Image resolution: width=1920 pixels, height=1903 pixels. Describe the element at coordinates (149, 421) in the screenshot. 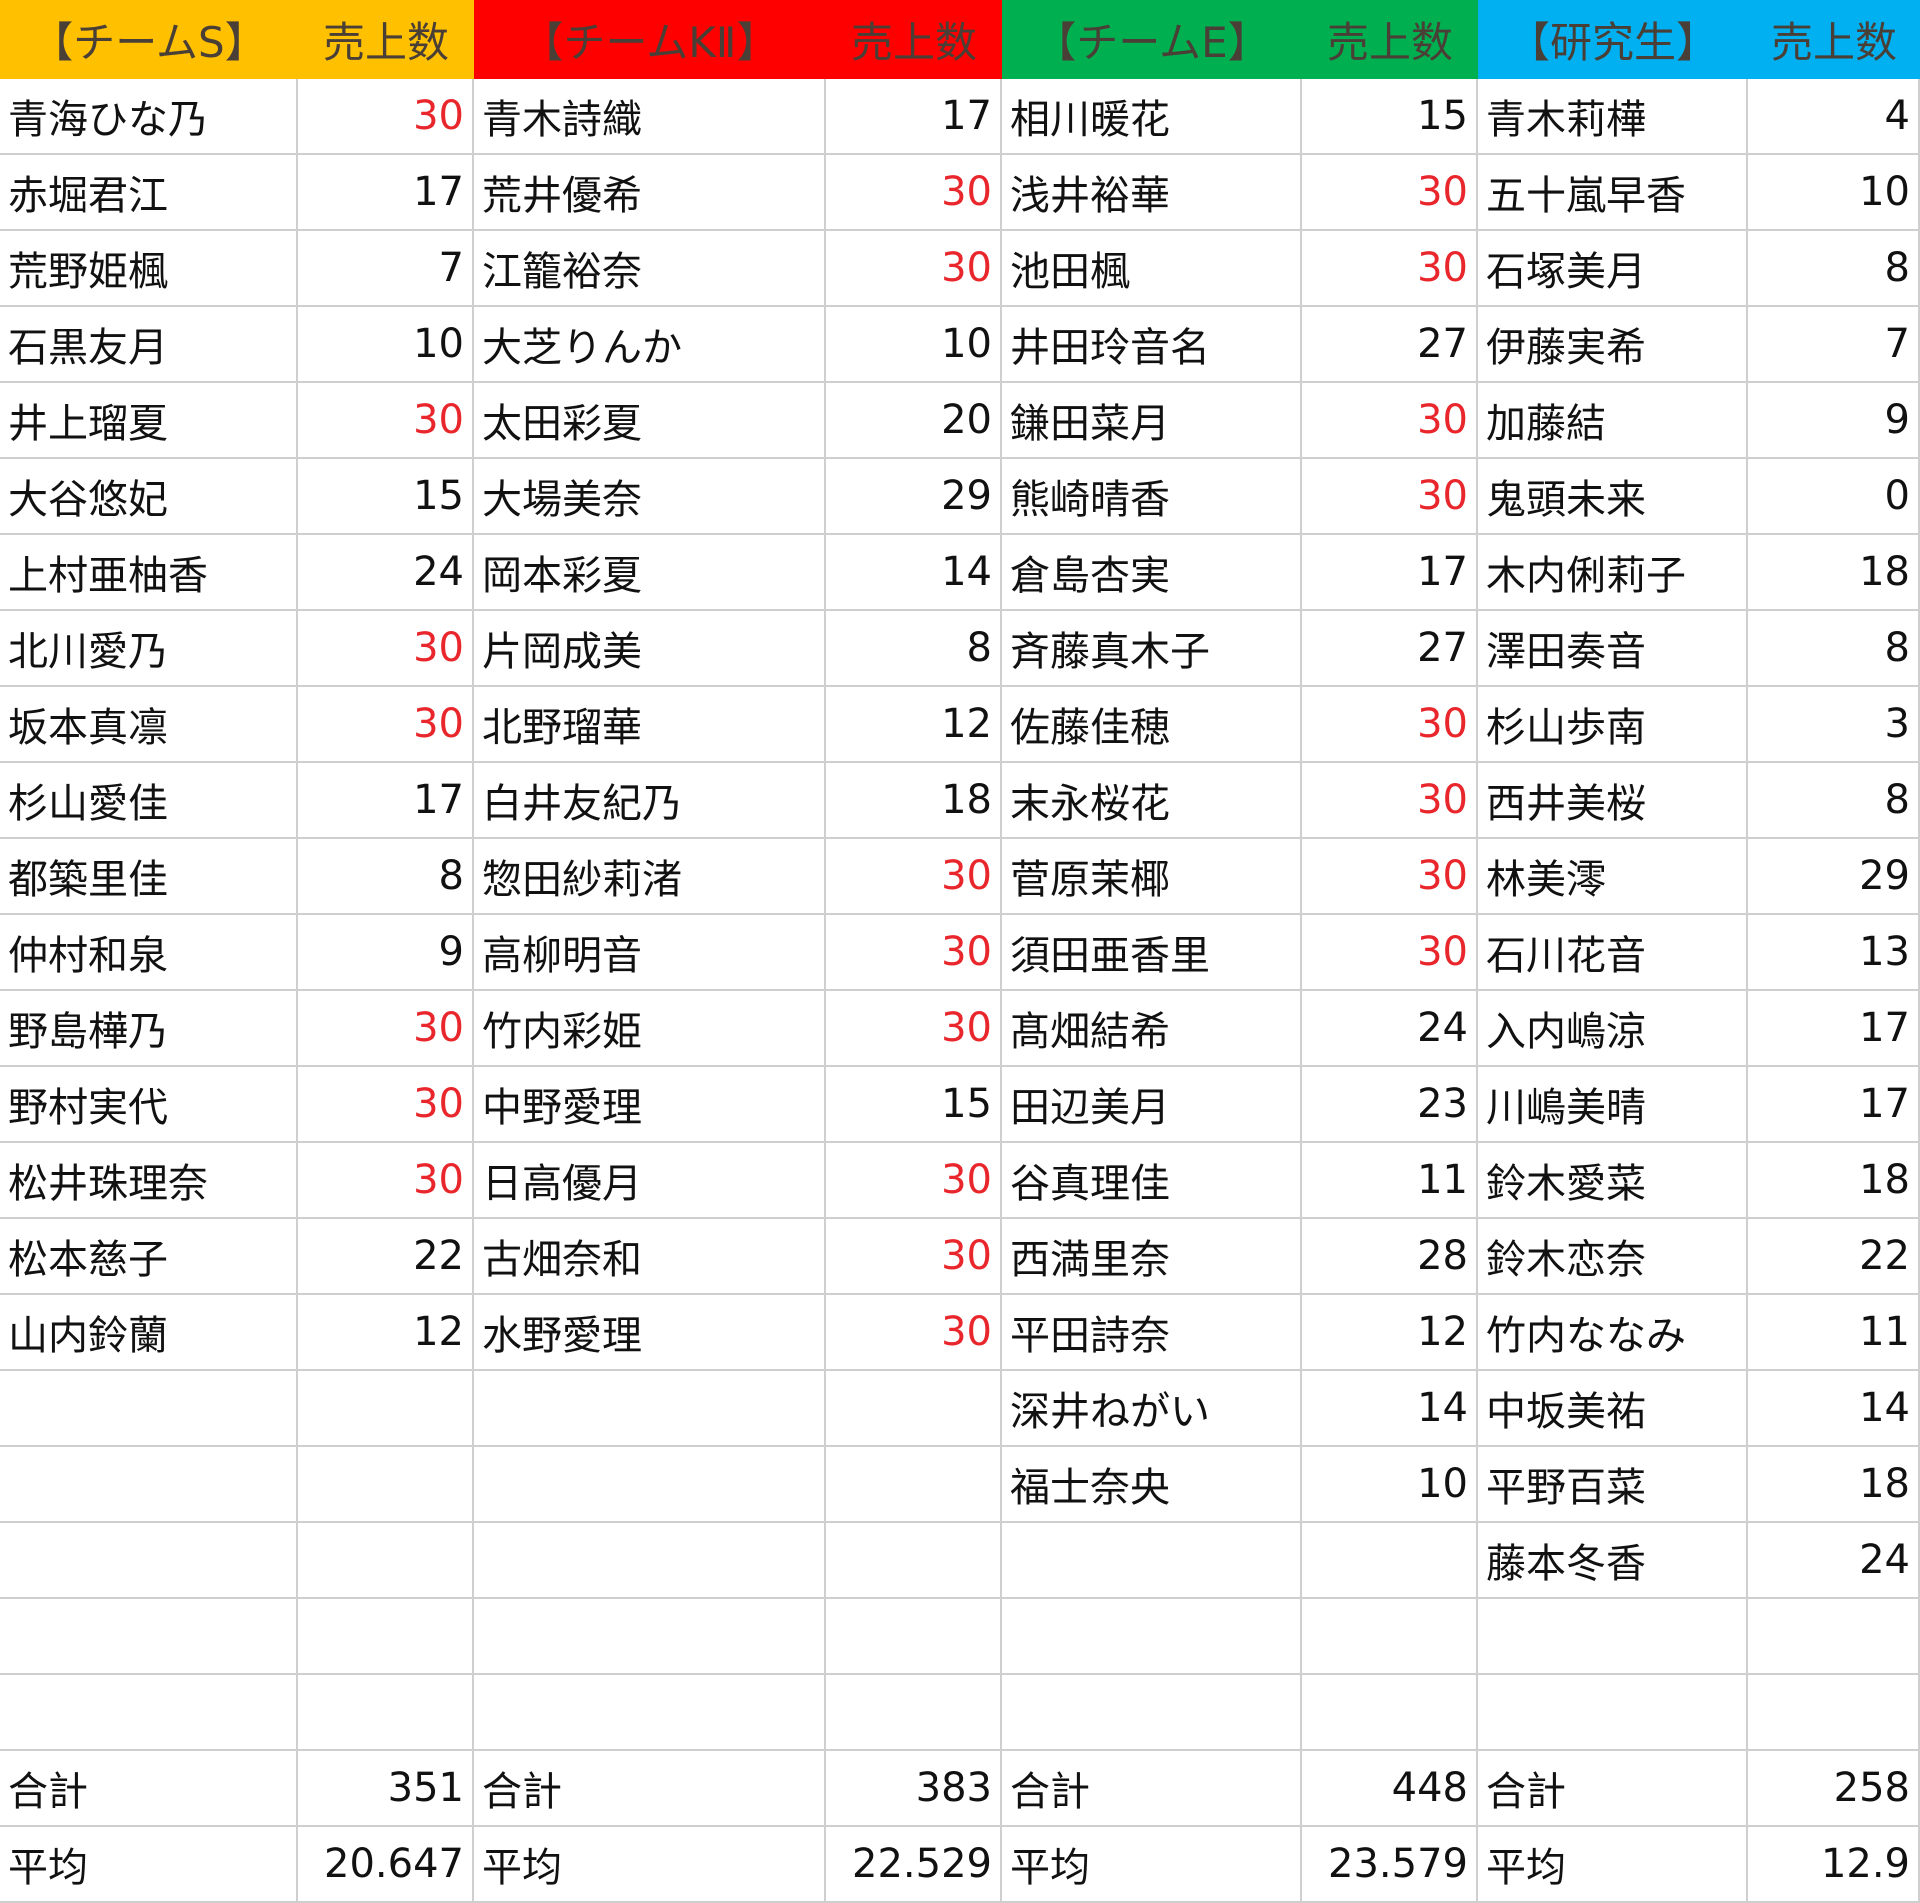

I see `member-name-cell: 井上瑠夏` at that location.